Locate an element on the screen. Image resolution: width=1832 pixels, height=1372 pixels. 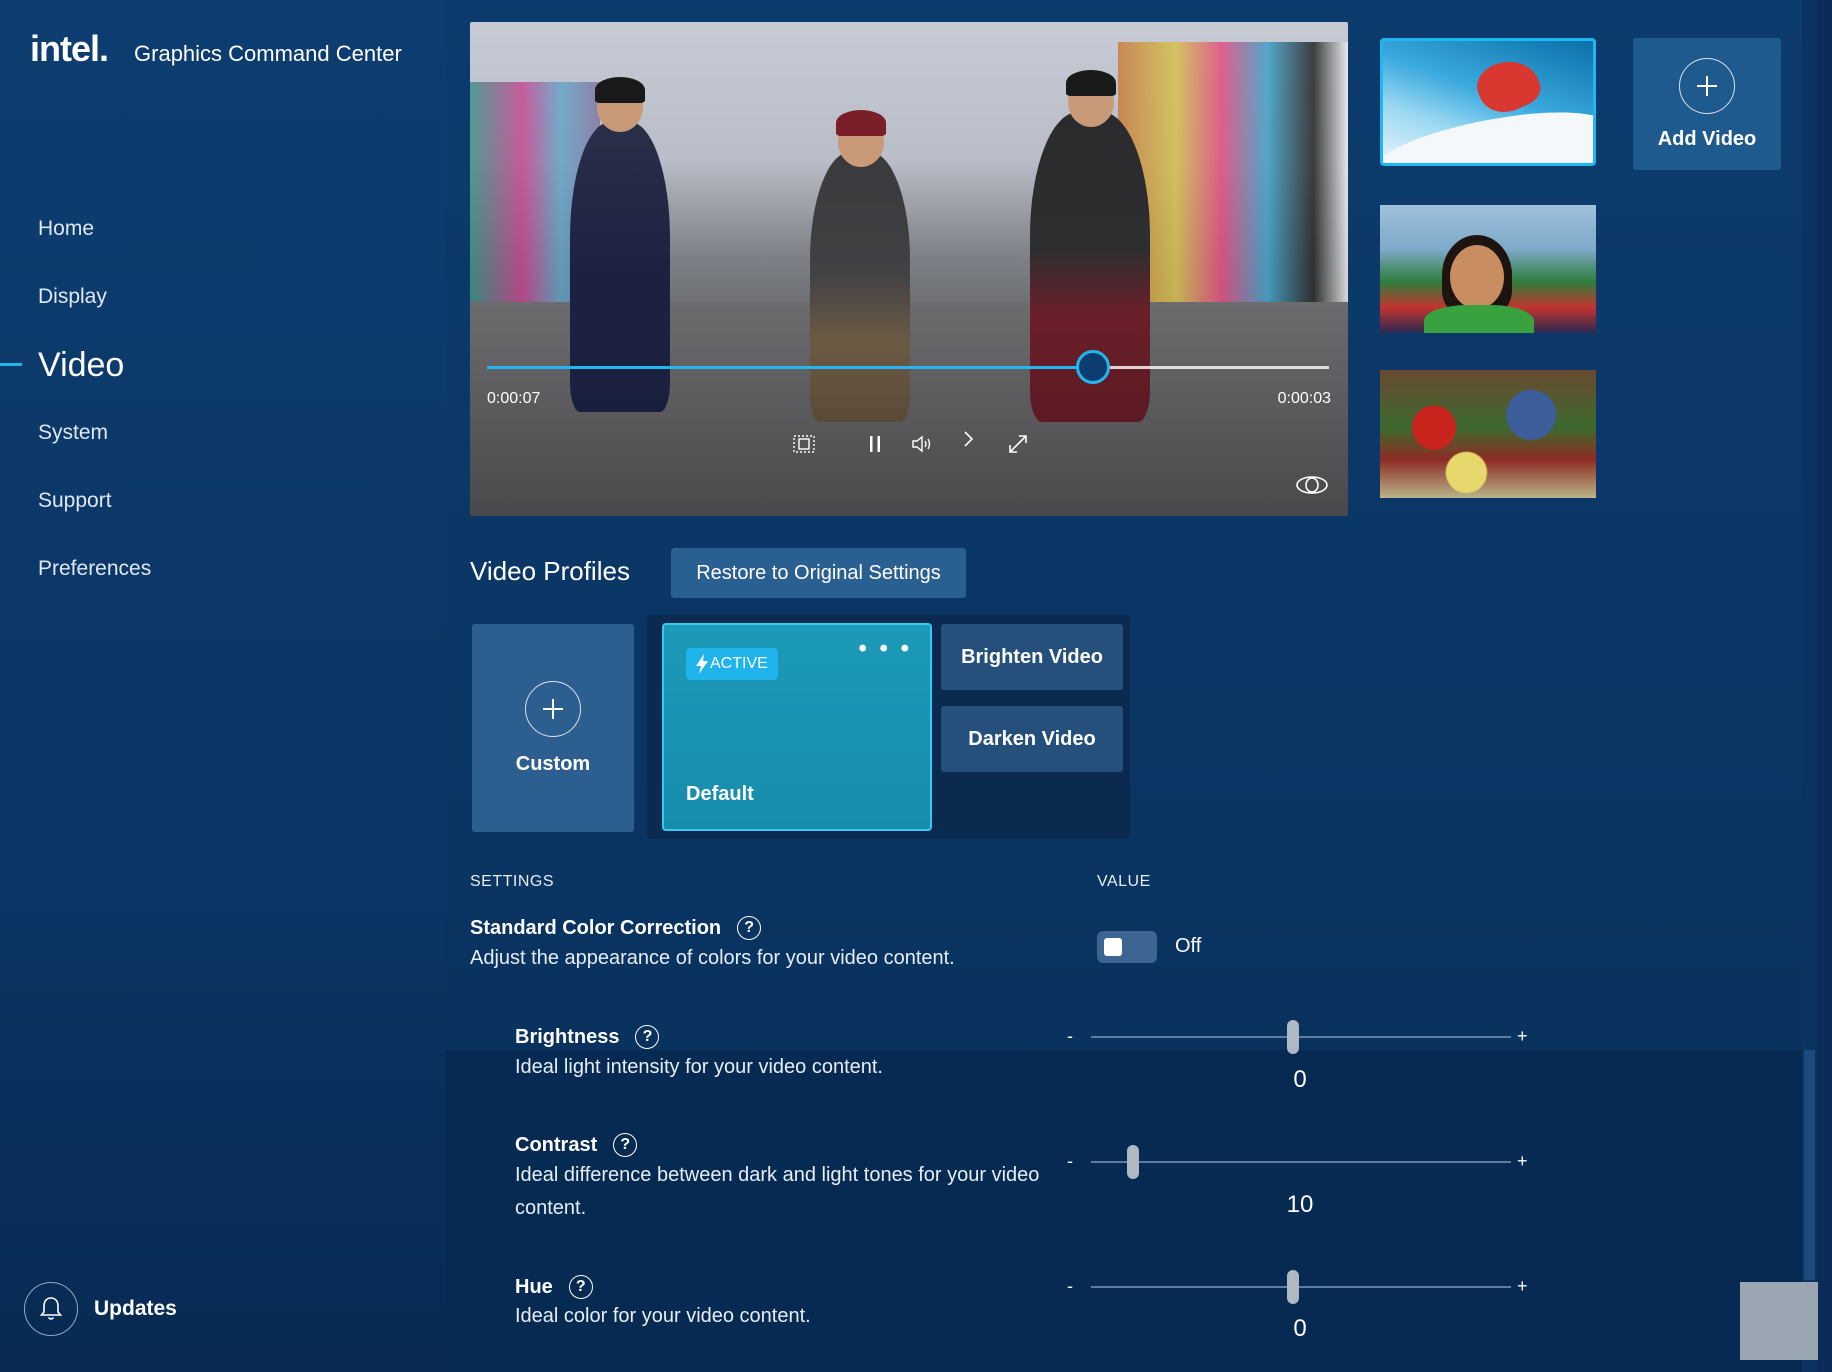
custom-profile-label: Custom is located at coordinates (553, 763).